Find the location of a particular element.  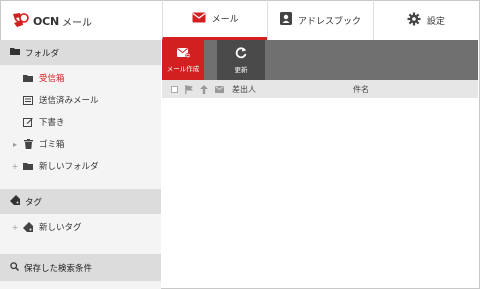

sent-mail-icon is located at coordinates (28, 100).